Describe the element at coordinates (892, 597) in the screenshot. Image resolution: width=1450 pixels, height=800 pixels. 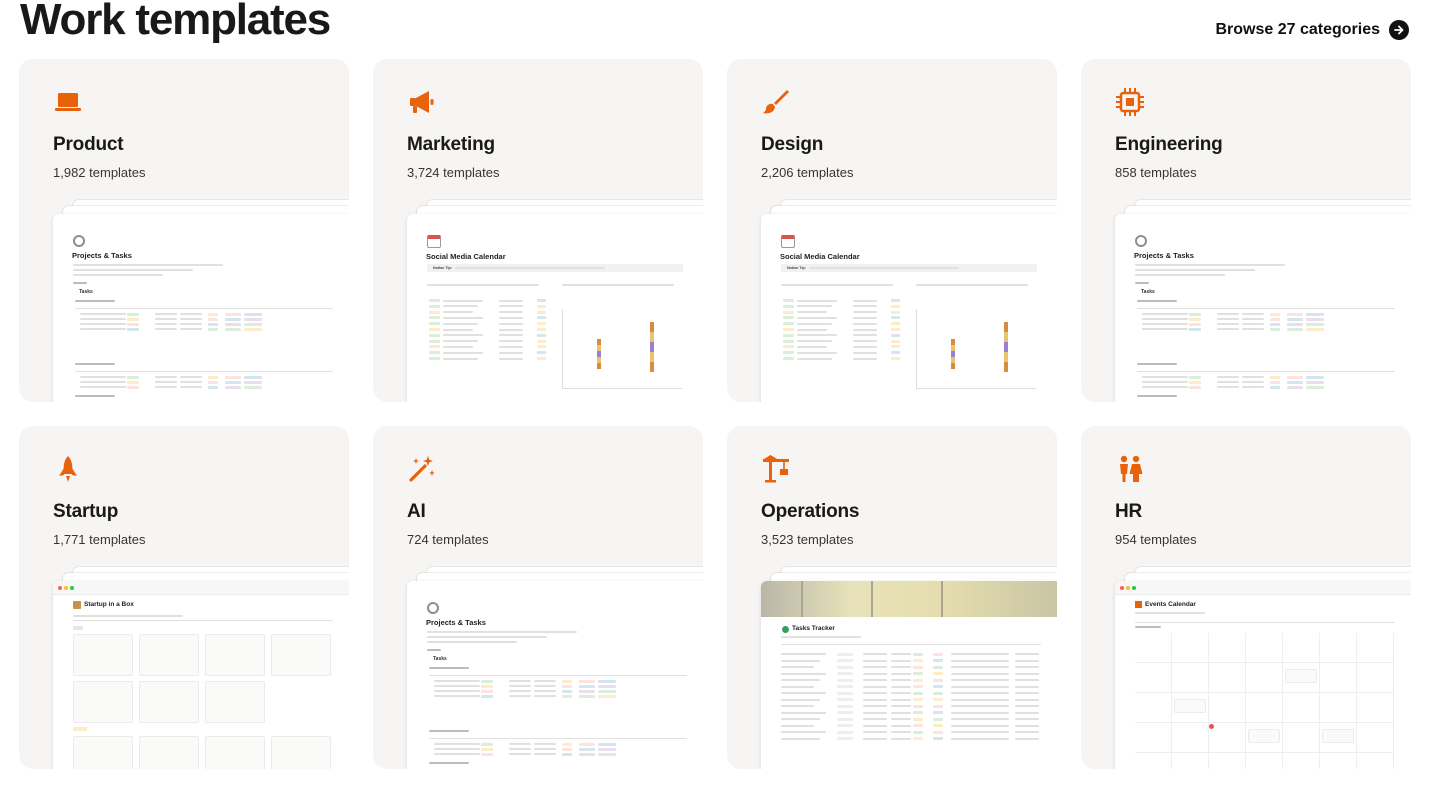
I see `category-card-operations: Operations 3,523 templates Tasks Tracker` at that location.